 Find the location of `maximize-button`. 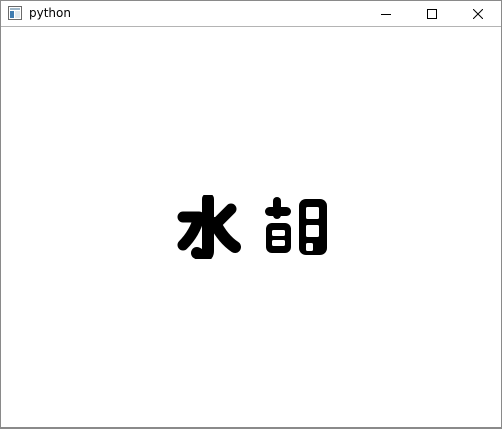

maximize-button is located at coordinates (432, 13).